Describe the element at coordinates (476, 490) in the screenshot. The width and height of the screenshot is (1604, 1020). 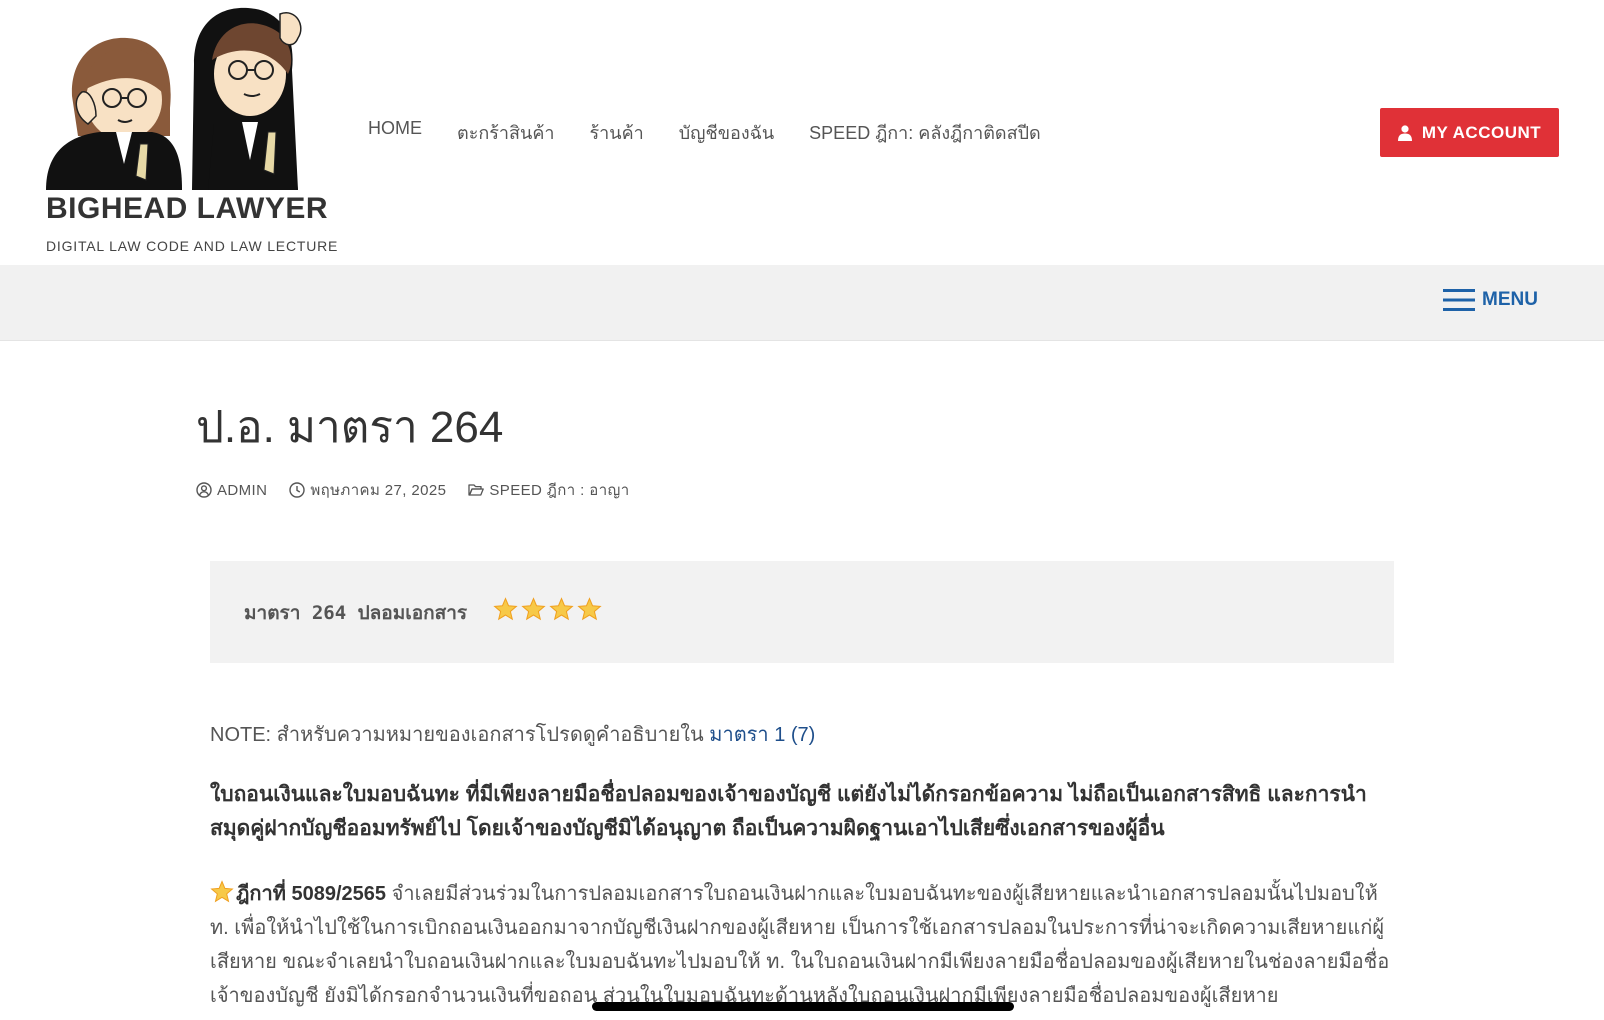
I see `folder-open-icon` at that location.